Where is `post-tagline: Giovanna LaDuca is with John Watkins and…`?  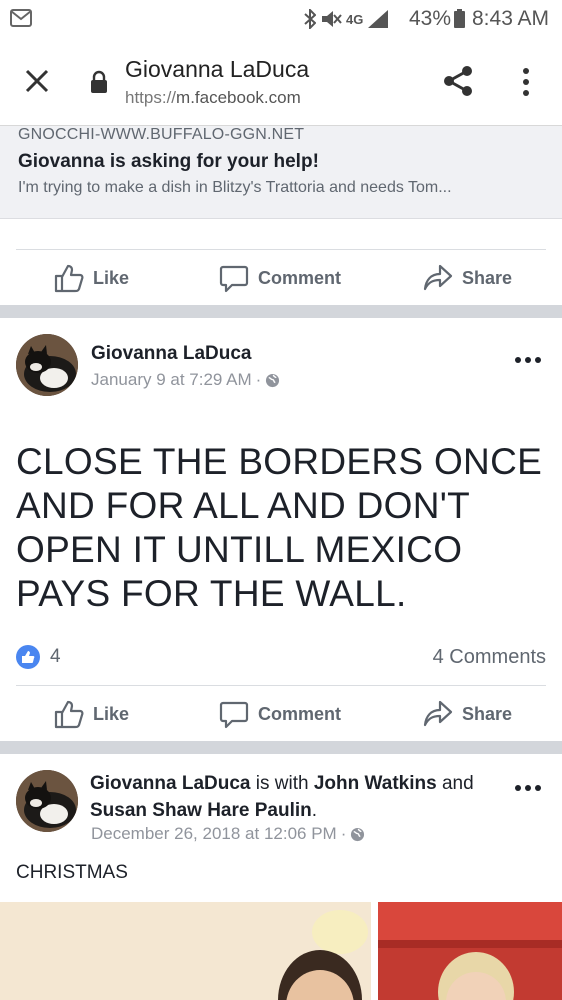 post-tagline: Giovanna LaDuca is with John Watkins and… is located at coordinates (300, 797).